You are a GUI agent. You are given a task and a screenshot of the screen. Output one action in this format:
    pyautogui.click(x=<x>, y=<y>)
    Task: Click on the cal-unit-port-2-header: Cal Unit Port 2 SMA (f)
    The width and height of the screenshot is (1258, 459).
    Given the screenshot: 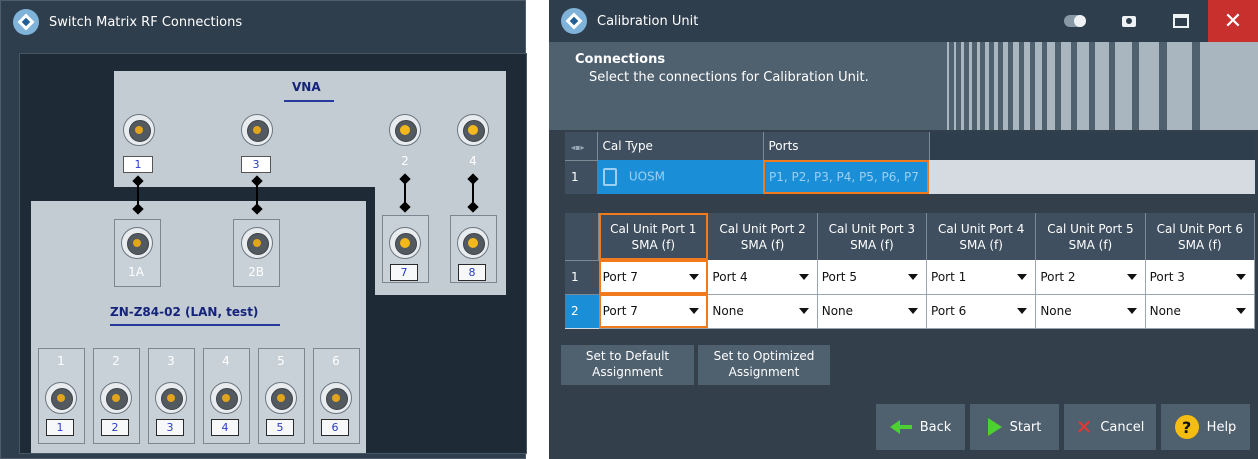 What is the action you would take?
    pyautogui.click(x=762, y=236)
    